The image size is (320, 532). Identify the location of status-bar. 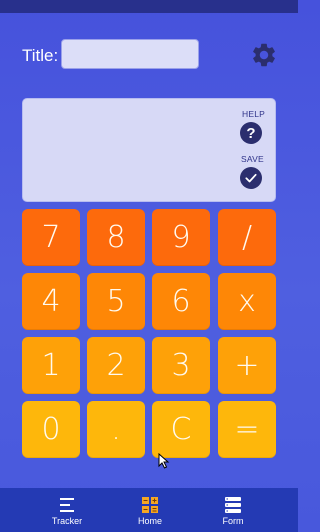
(149, 6).